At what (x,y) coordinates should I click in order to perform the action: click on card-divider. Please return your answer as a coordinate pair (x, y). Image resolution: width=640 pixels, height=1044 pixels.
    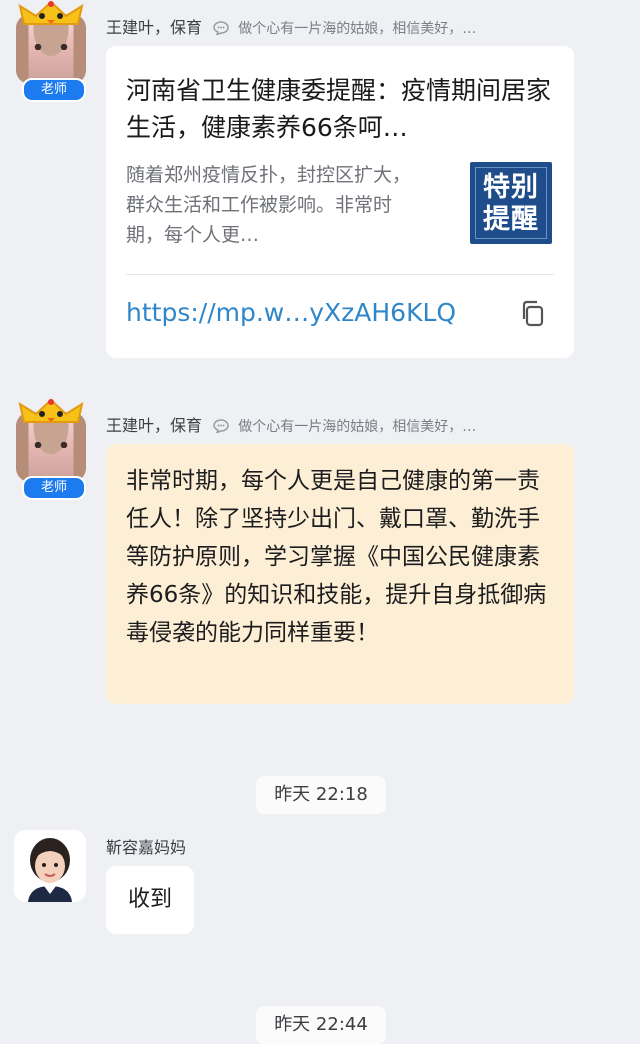
    Looking at the image, I should click on (340, 274).